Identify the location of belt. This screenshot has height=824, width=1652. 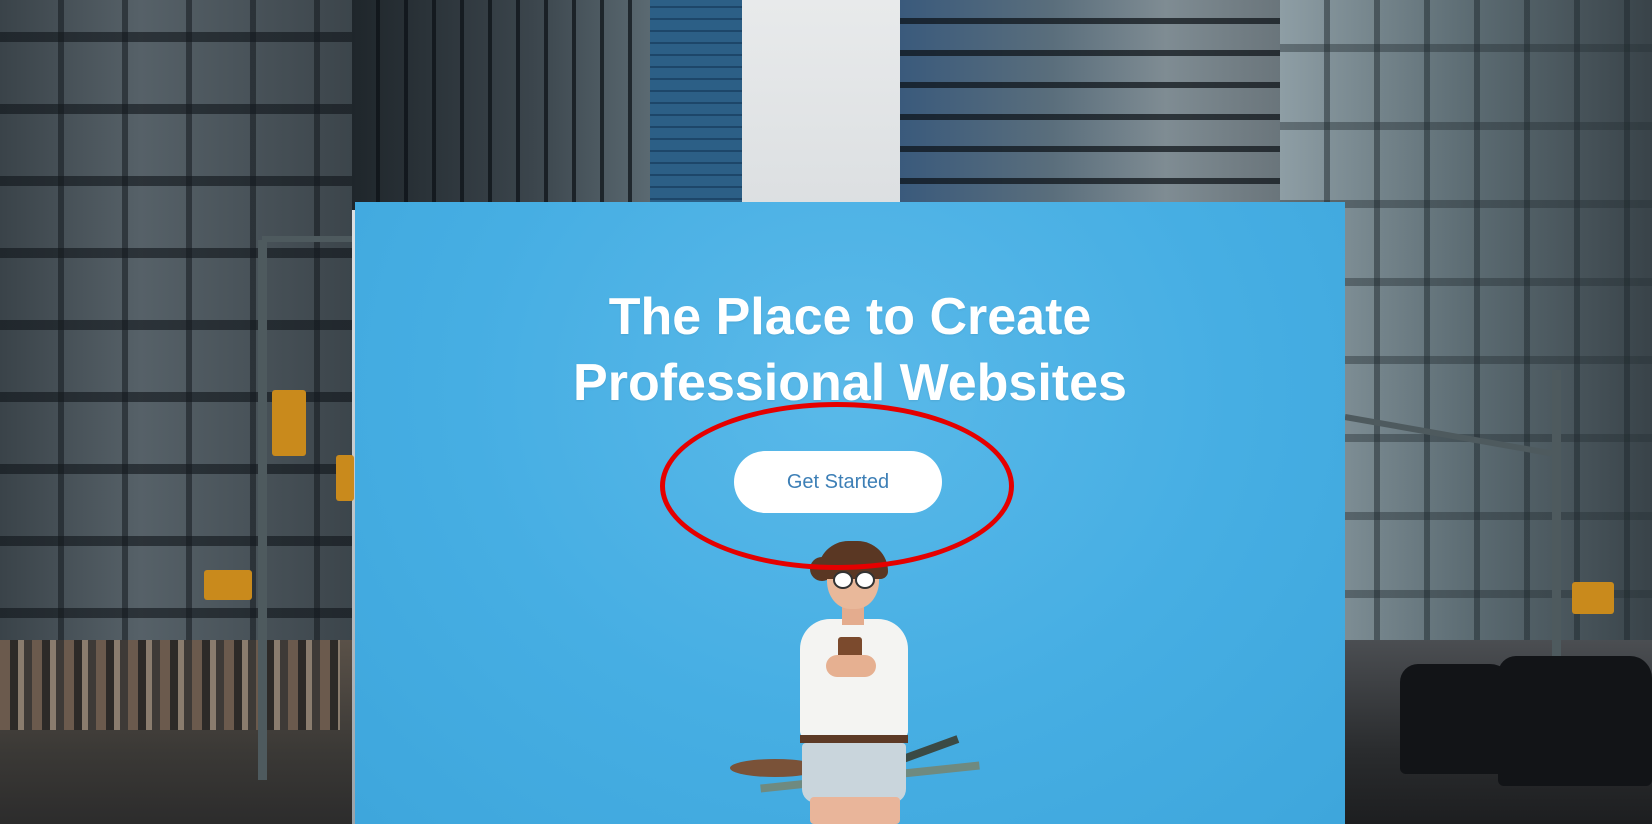
(854, 739).